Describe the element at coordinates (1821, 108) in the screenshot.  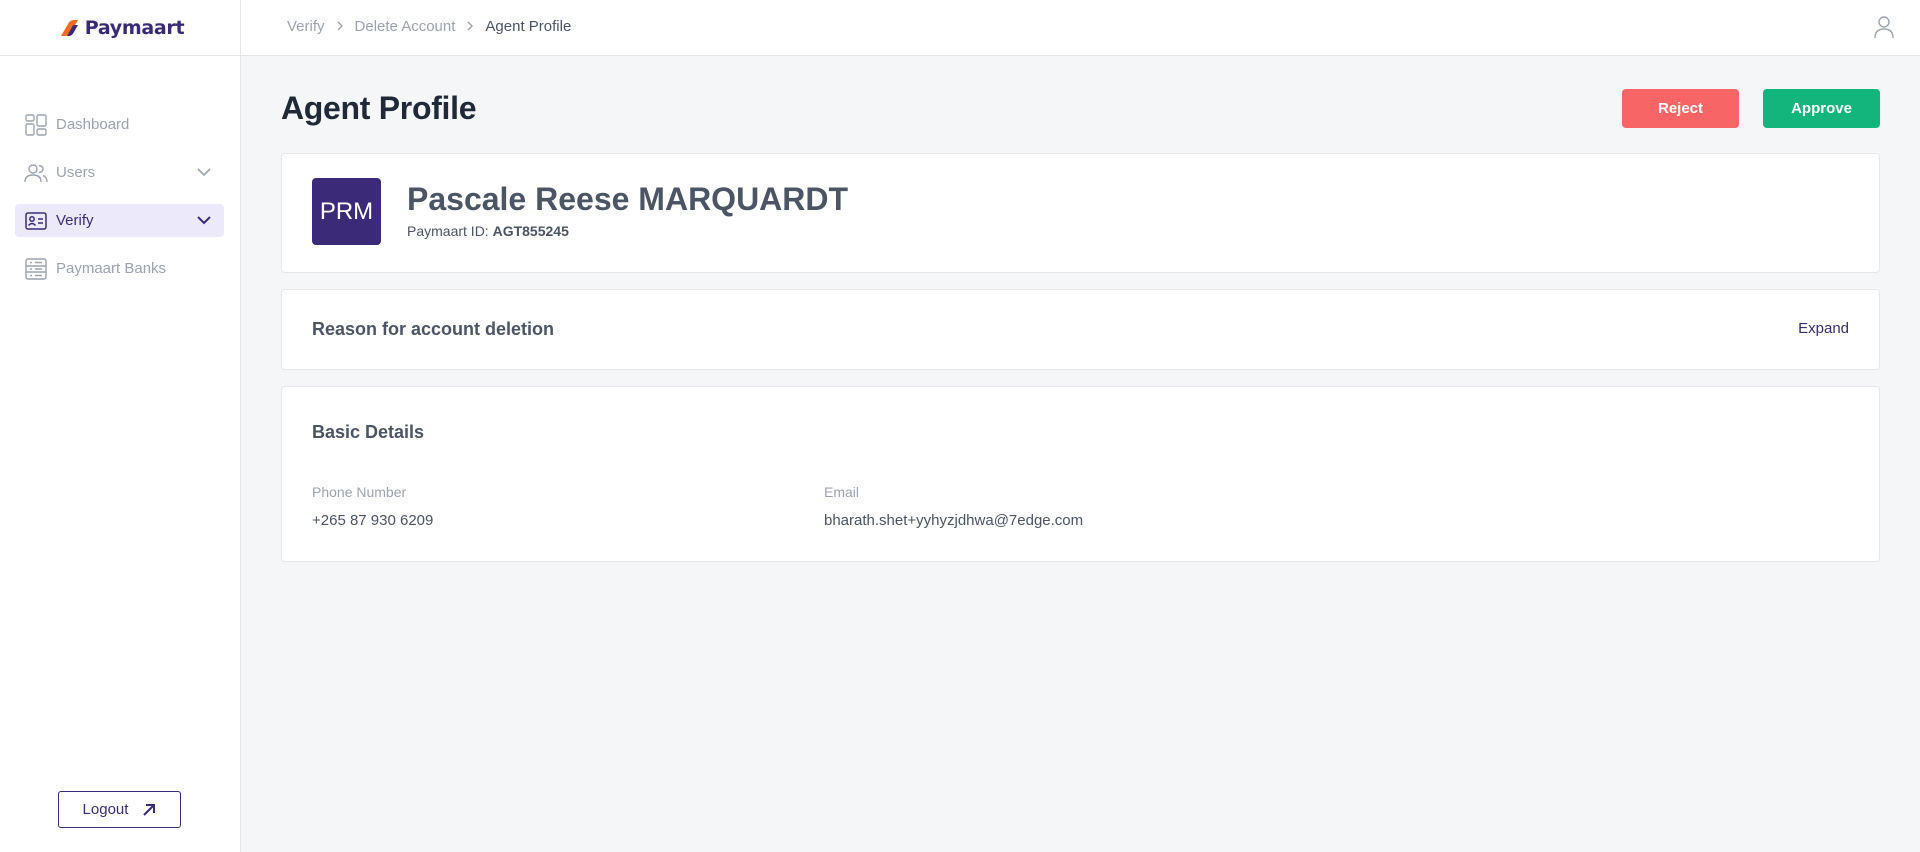
I see `approve-button: Approve` at that location.